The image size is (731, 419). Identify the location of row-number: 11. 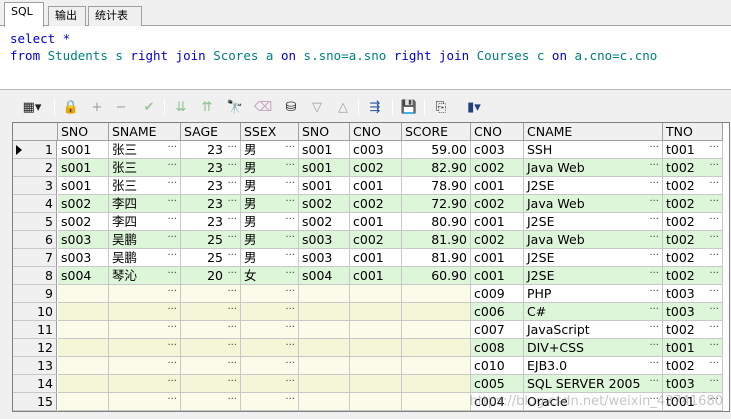
(35, 330).